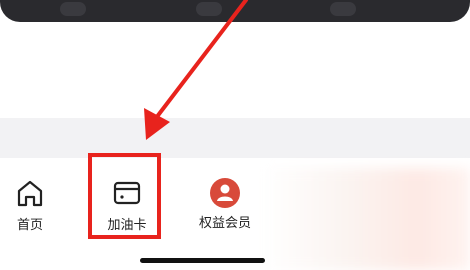  I want to click on search-bar, so click(235, 11).